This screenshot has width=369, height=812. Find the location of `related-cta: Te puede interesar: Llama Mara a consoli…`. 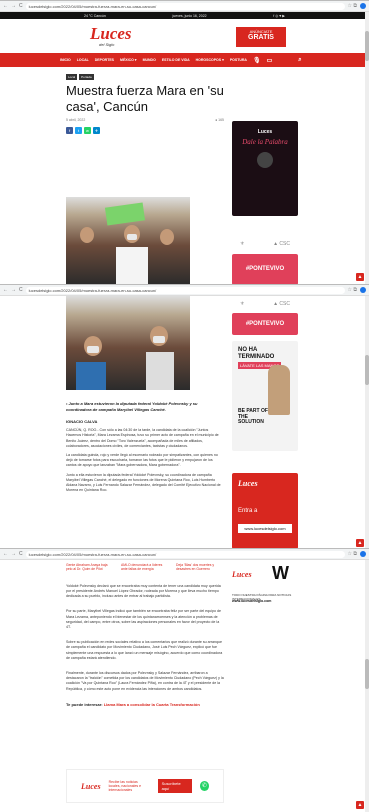

related-cta: Te puede interesar: Llama Mara a consoli… is located at coordinates (145, 704).